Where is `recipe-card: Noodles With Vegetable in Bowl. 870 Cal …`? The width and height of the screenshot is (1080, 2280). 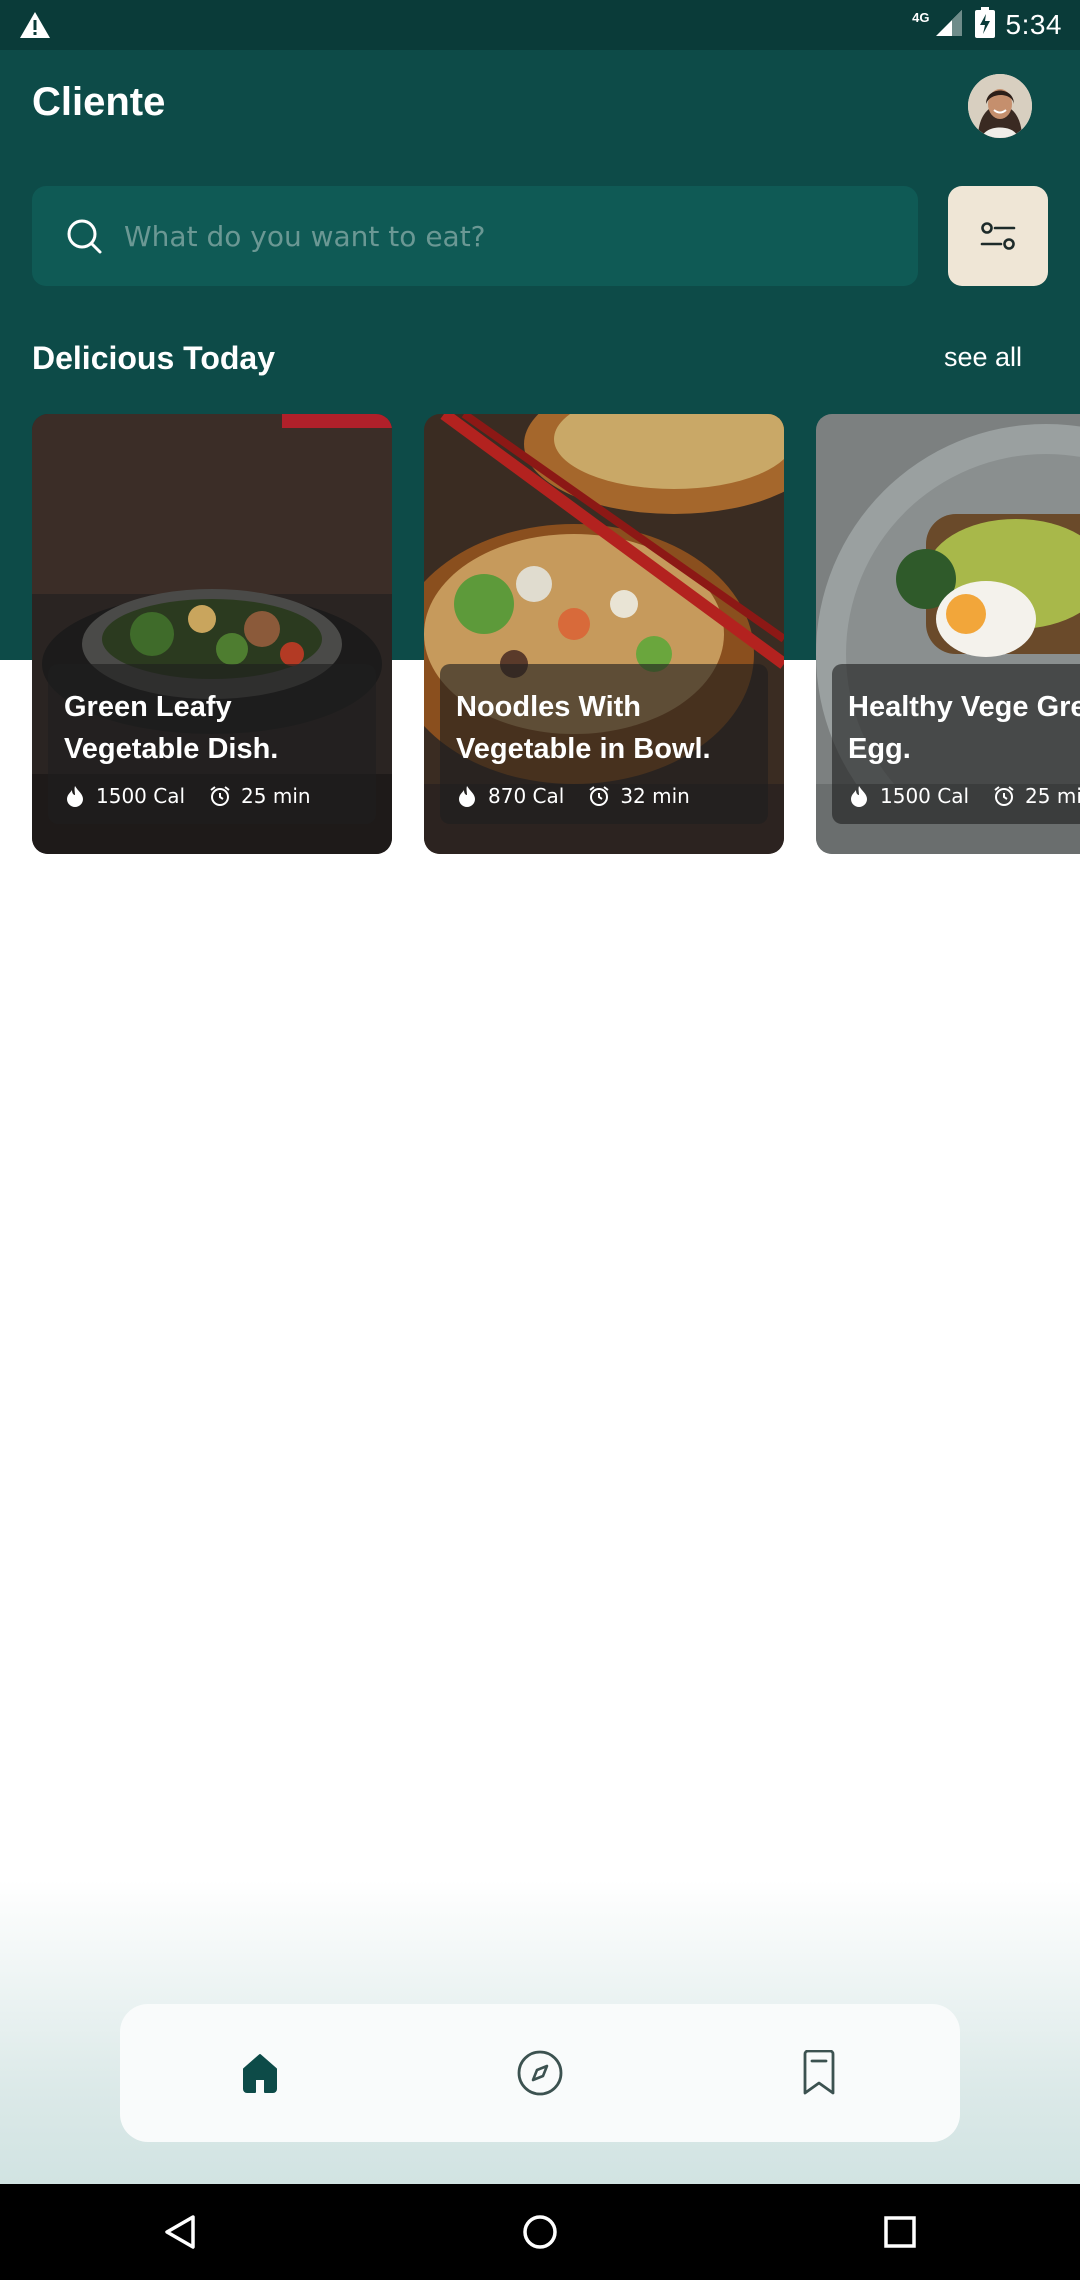 recipe-card: Noodles With Vegetable in Bowl. 870 Cal … is located at coordinates (604, 634).